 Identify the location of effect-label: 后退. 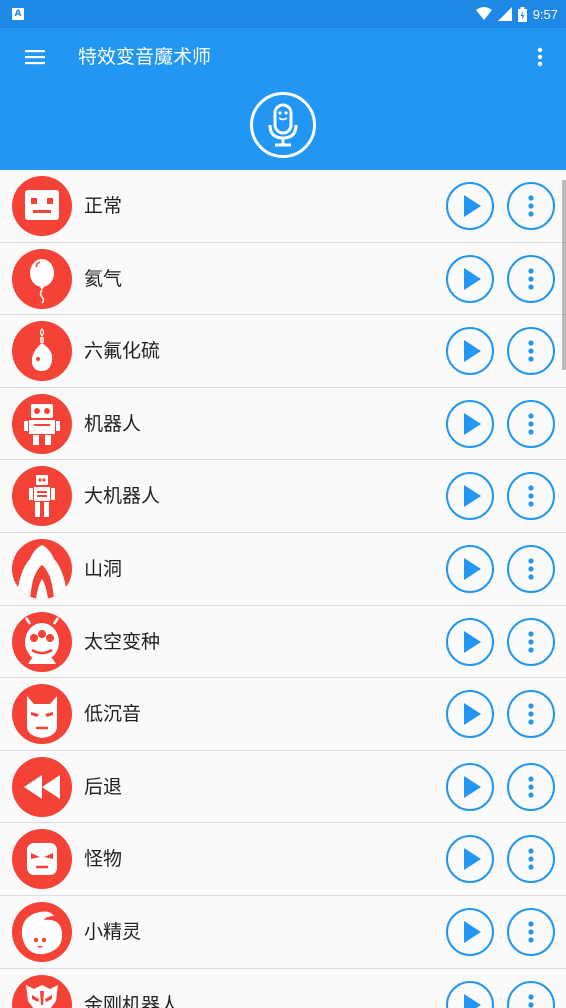
(103, 786).